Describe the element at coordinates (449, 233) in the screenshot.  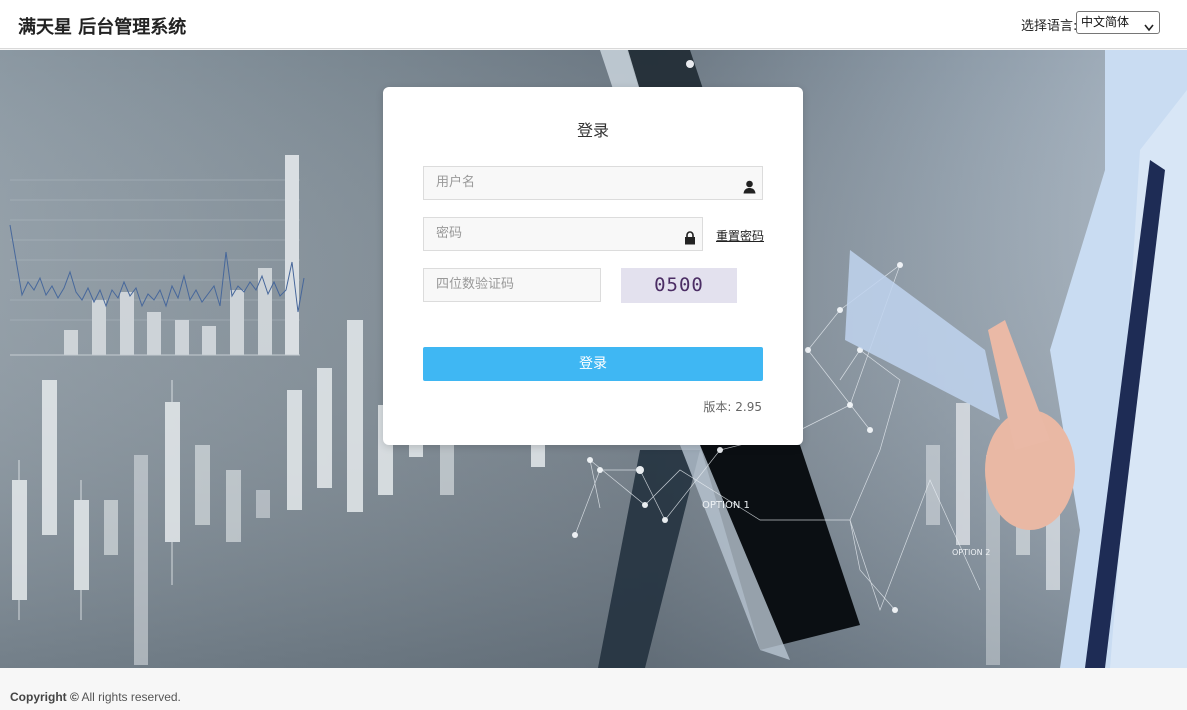
I see `password-placeholder: 密码` at that location.